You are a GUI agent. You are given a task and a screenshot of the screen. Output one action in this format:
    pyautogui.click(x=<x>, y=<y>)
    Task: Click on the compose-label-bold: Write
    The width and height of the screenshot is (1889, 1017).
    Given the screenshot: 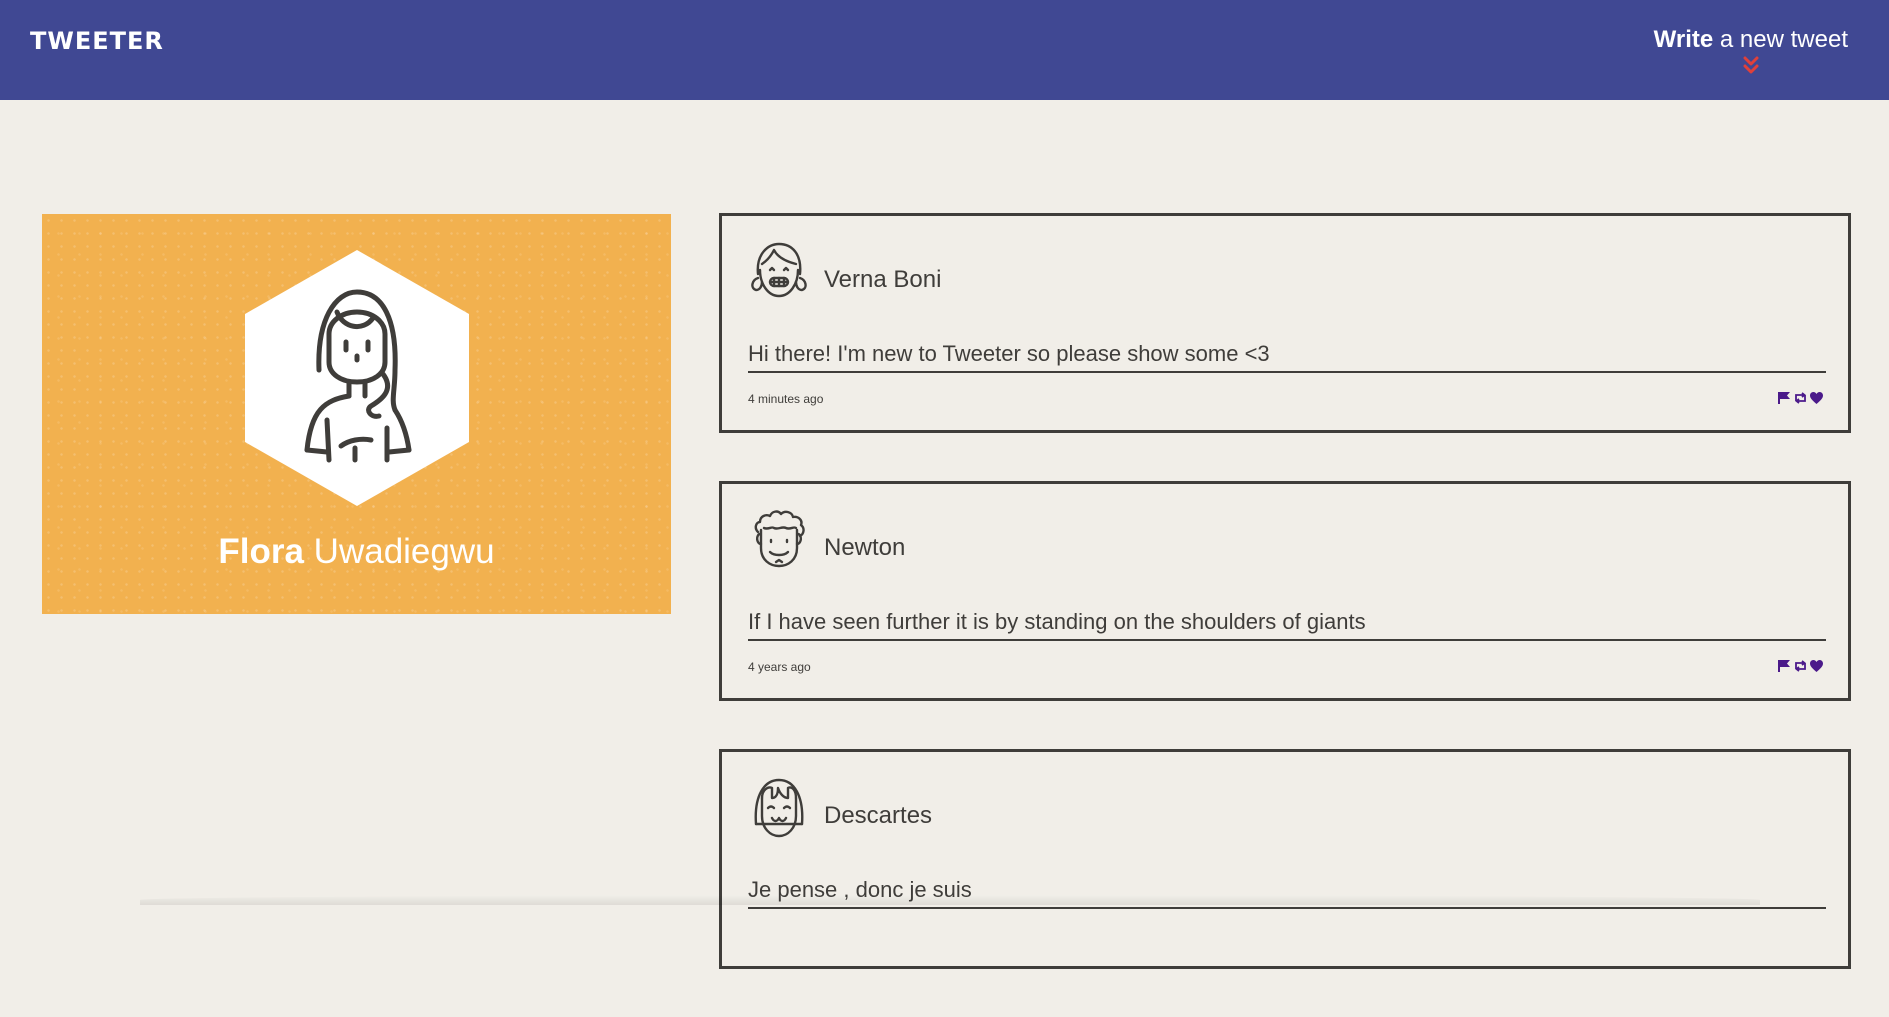 What is the action you would take?
    pyautogui.click(x=1683, y=39)
    